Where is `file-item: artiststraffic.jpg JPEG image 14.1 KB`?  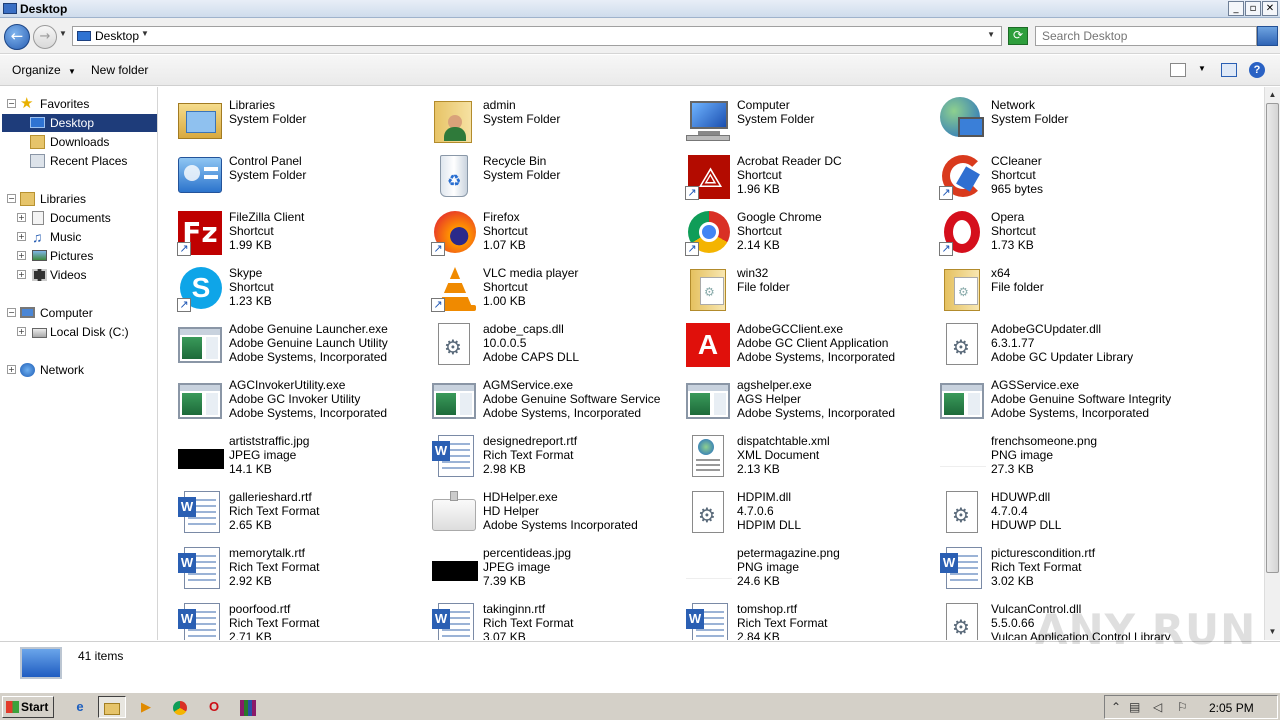
file-item: artiststraffic.jpg JPEG image 14.1 KB is located at coordinates (285, 453).